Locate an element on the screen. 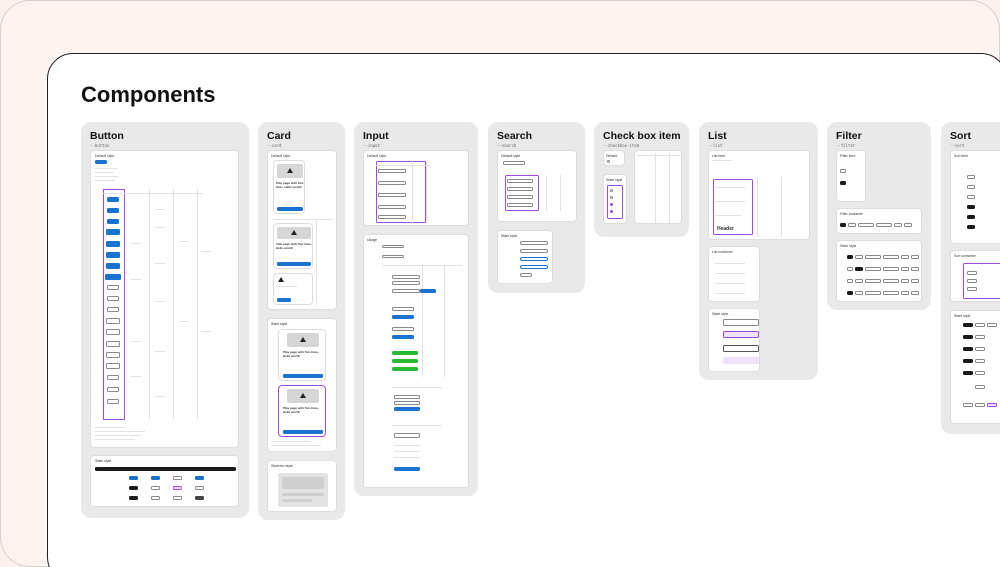 The image size is (1000, 567). sample-button is located at coordinates (101, 162).